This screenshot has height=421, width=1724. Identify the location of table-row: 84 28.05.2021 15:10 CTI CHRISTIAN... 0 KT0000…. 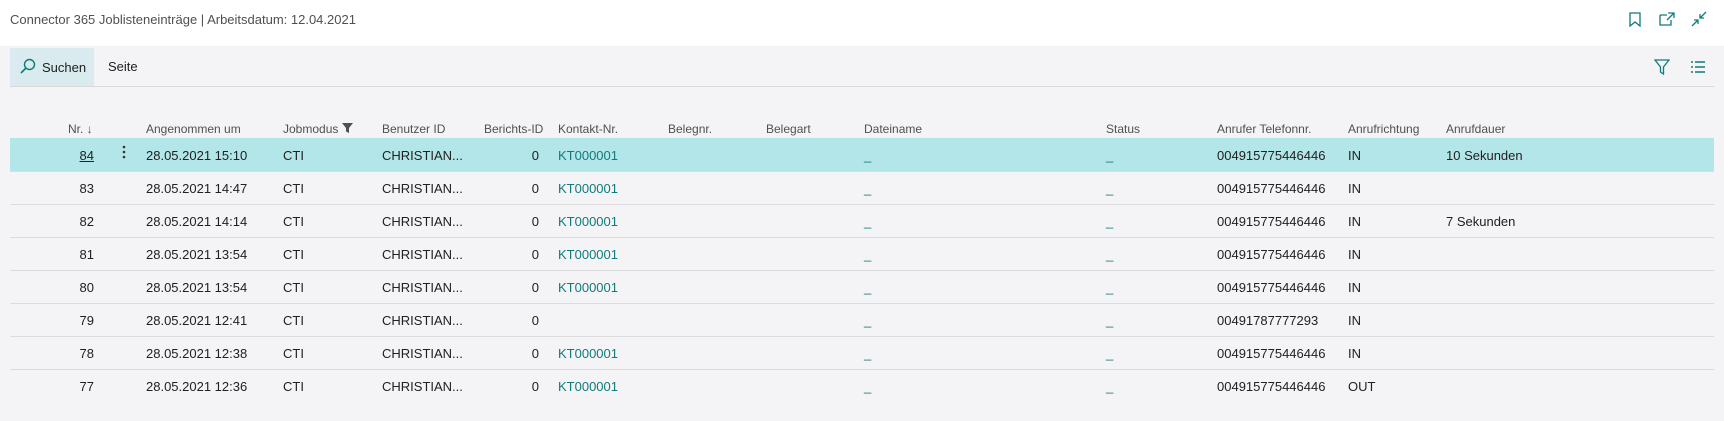
(862, 154).